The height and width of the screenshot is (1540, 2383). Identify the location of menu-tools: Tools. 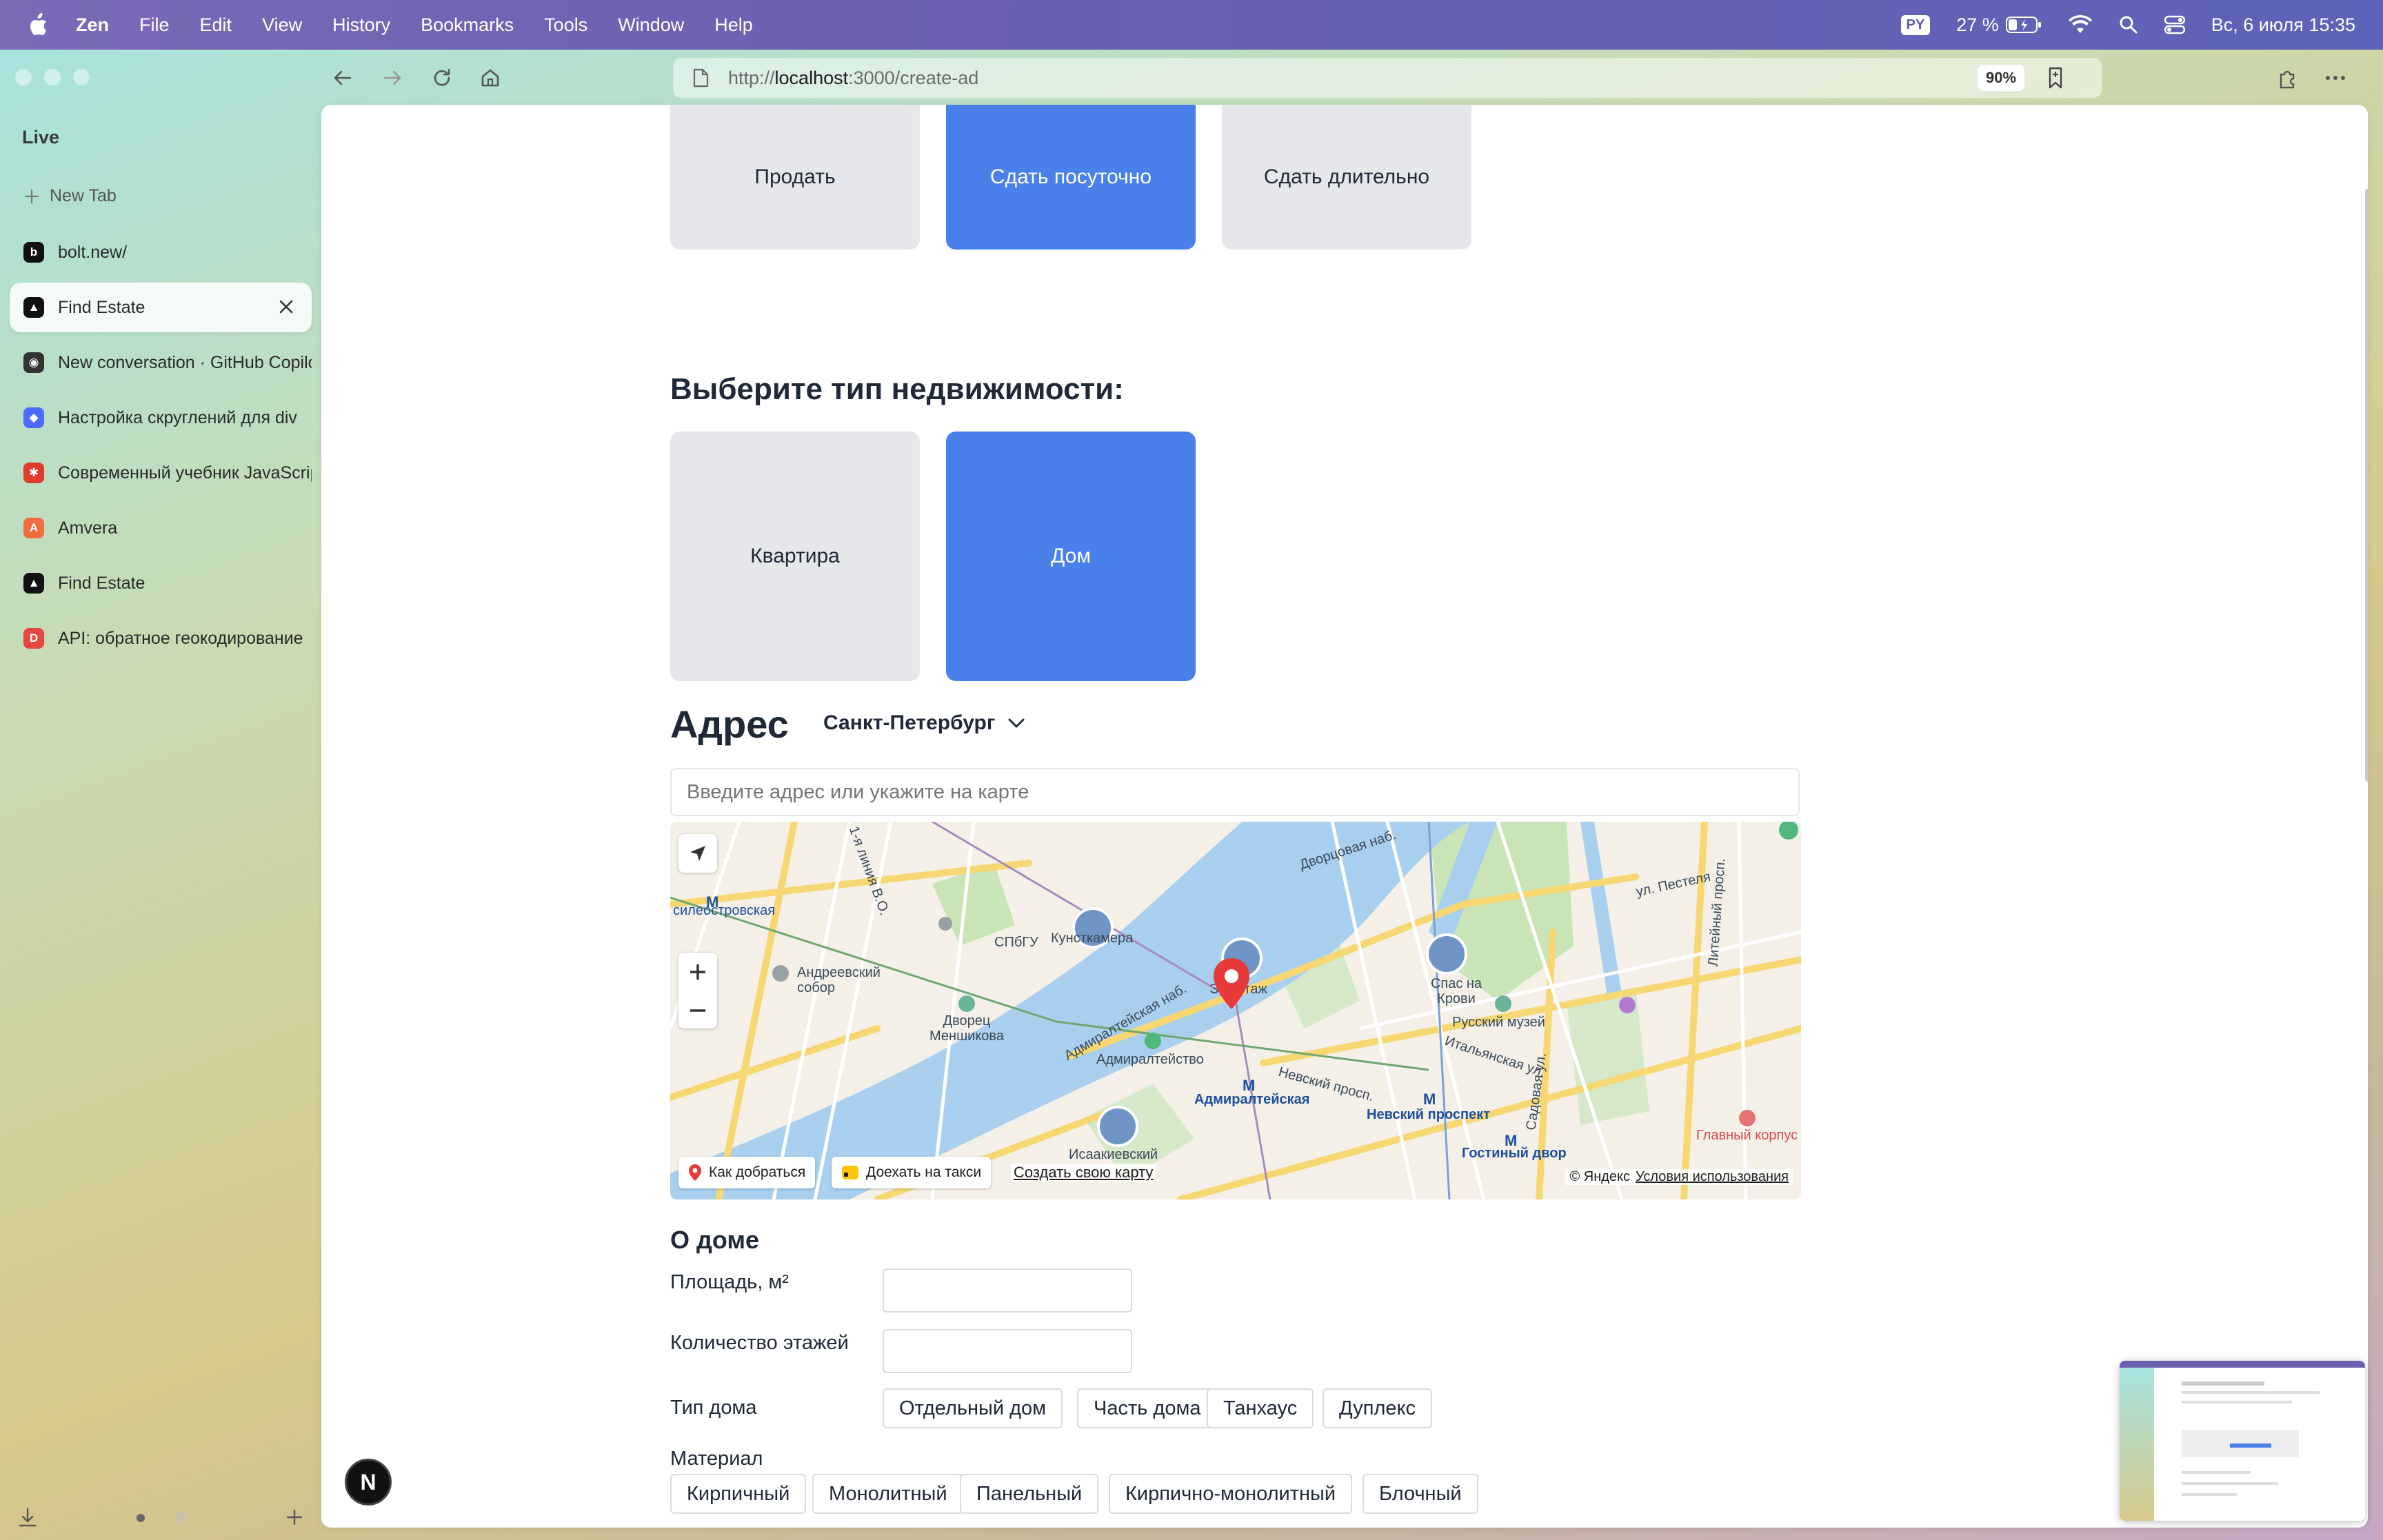
(565, 25).